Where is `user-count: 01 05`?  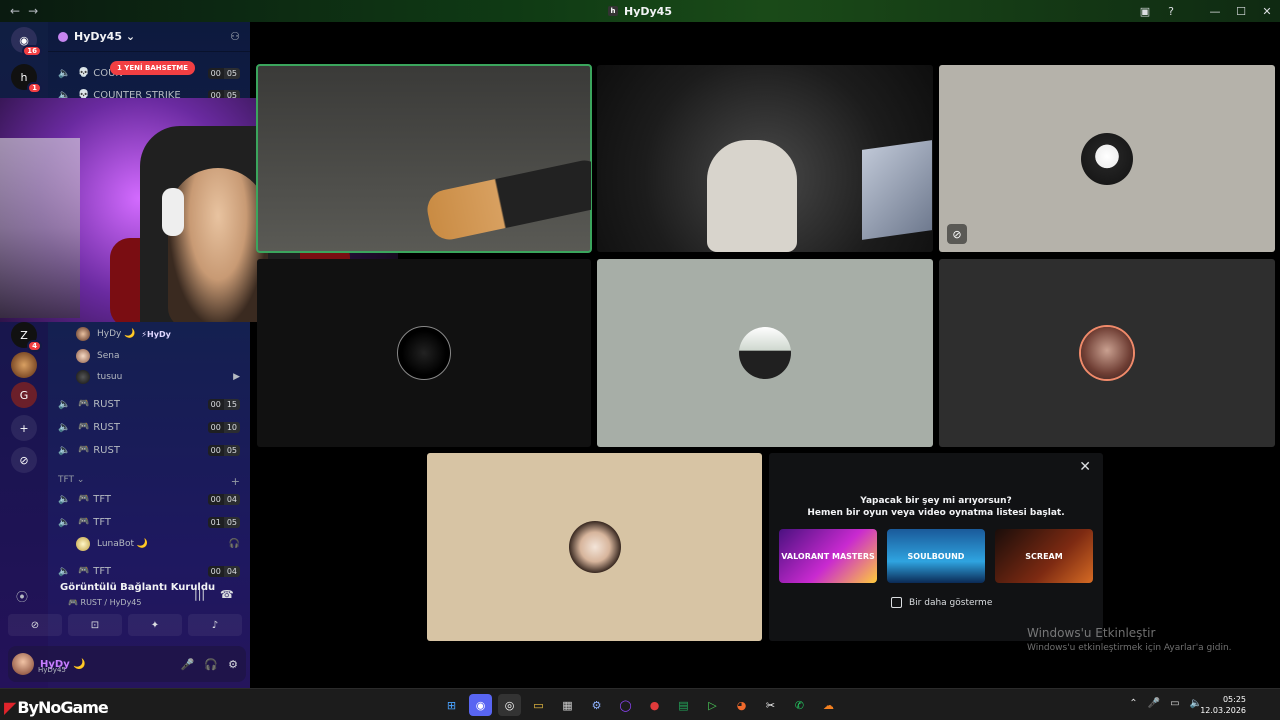
user-count: 01 05 is located at coordinates (223, 522).